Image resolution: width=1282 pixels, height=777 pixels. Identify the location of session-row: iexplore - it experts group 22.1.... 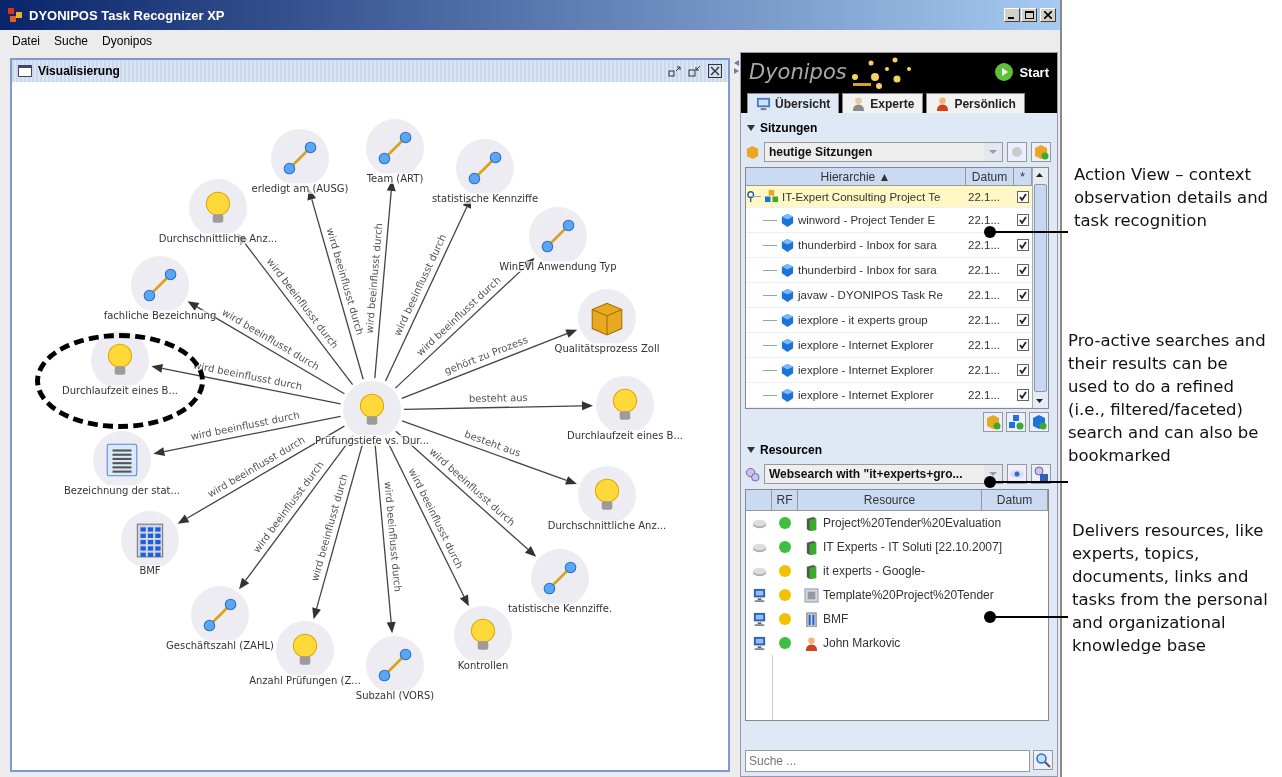
(889, 320).